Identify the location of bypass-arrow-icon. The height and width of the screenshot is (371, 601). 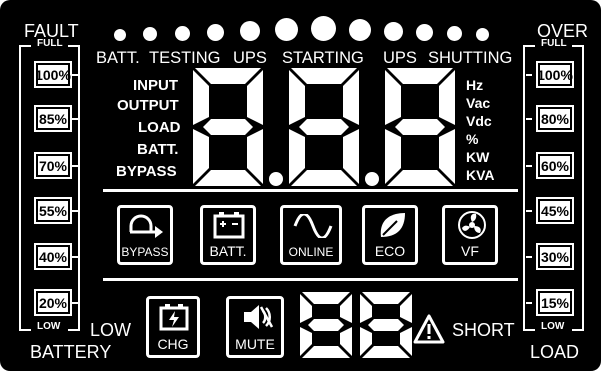
(146, 226).